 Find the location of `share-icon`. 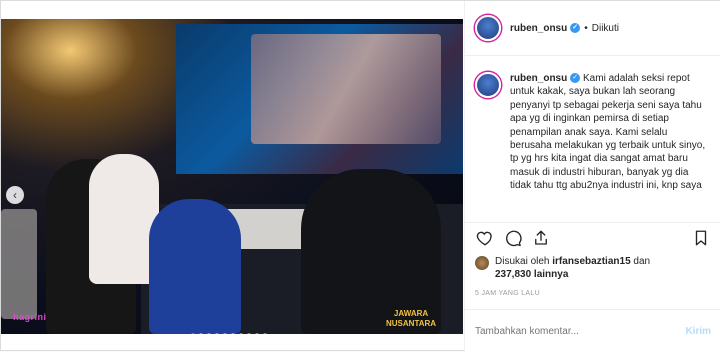

share-icon is located at coordinates (541, 238).